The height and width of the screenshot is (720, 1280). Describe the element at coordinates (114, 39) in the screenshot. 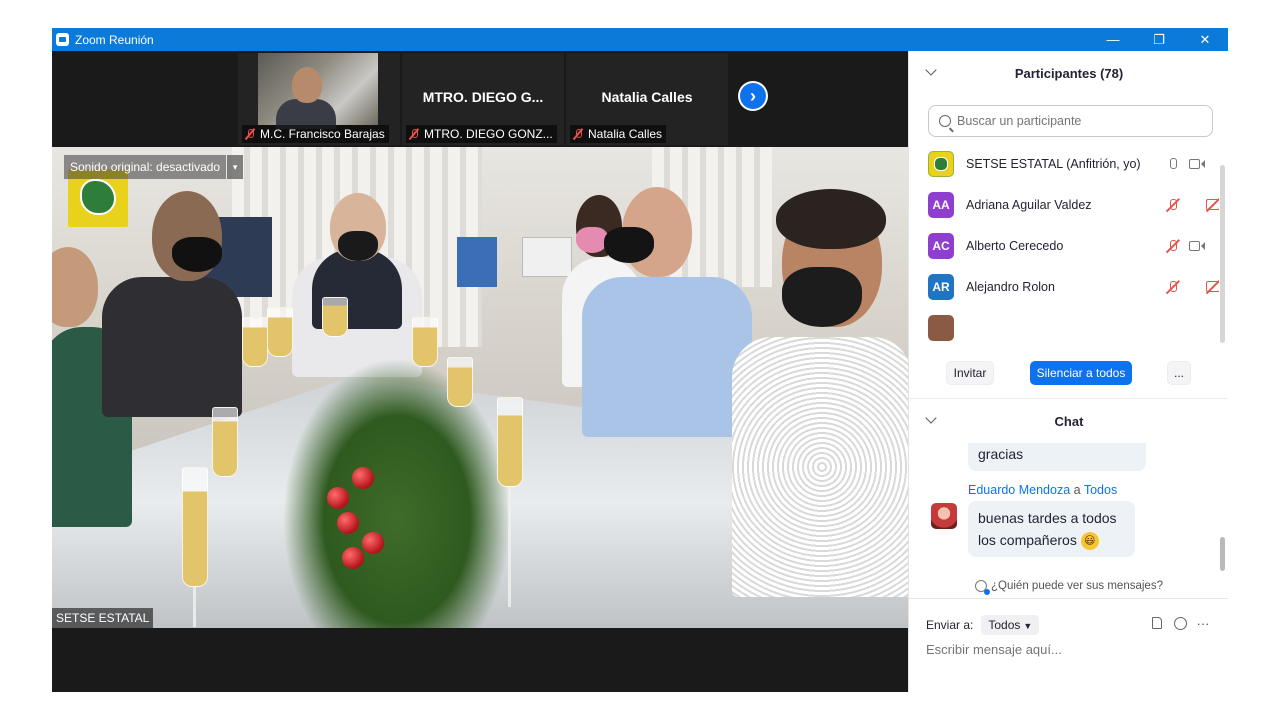

I see `window-title: Zoom Reunión` at that location.